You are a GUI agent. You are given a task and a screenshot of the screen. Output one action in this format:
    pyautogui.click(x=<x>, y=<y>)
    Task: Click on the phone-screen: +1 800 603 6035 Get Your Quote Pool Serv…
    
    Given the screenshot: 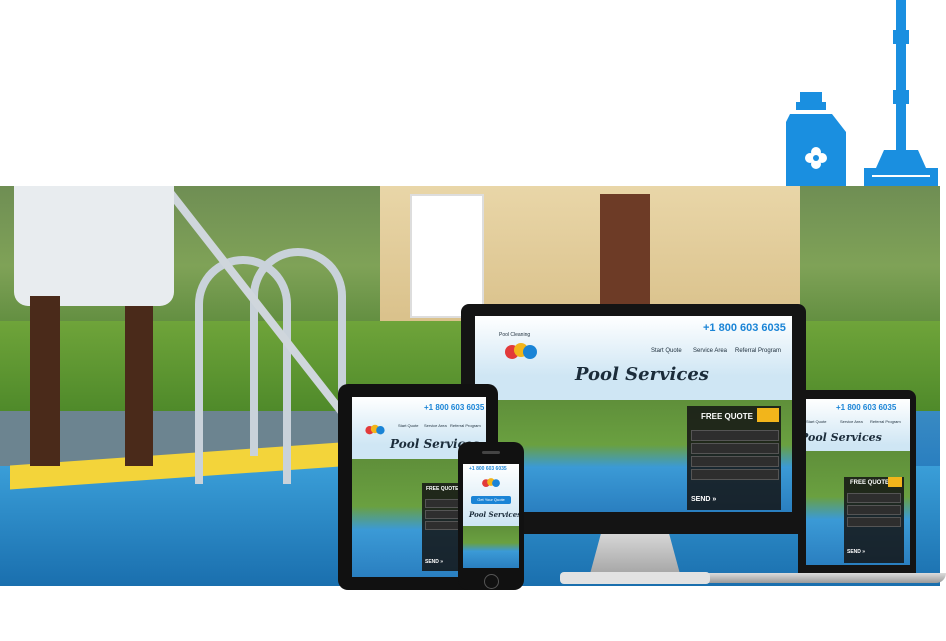 What is the action you would take?
    pyautogui.click(x=491, y=516)
    